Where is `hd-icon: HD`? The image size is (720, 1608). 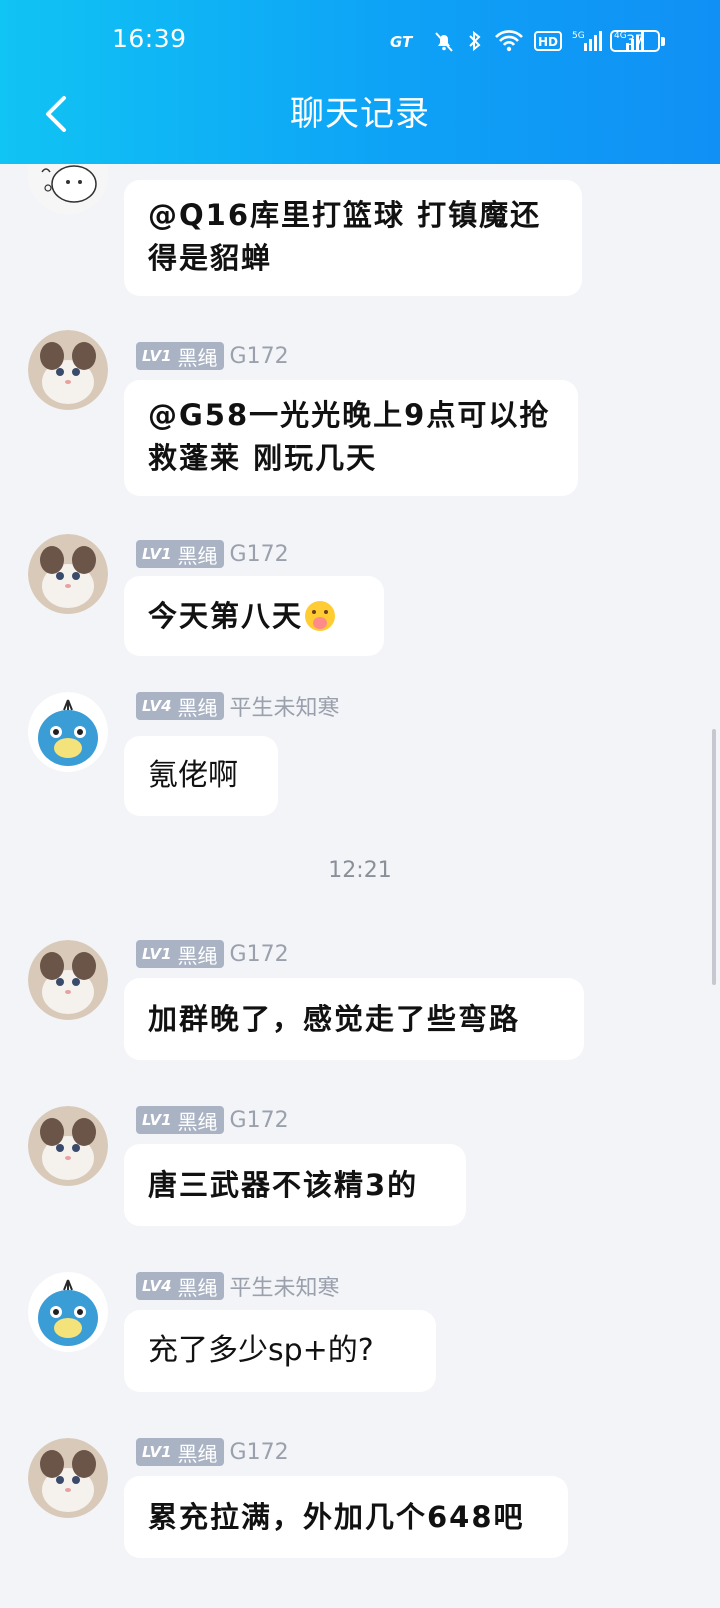 hd-icon: HD is located at coordinates (548, 41).